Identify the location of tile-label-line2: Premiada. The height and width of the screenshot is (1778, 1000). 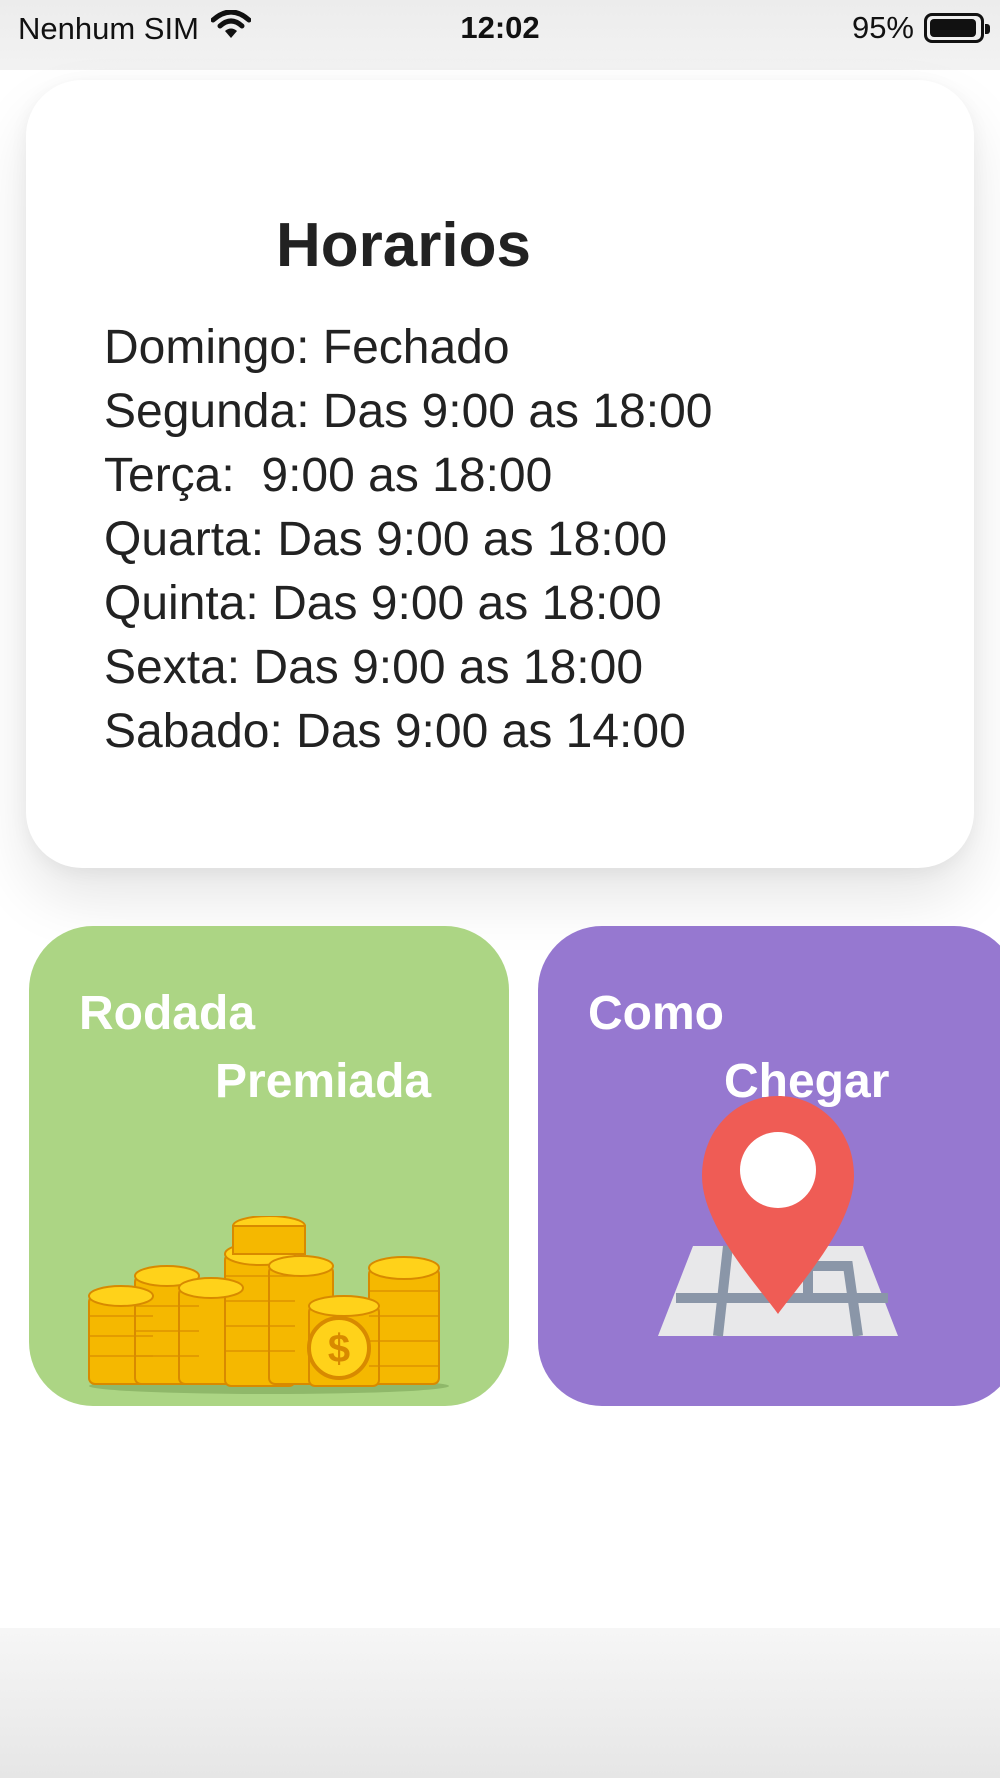
(323, 1081).